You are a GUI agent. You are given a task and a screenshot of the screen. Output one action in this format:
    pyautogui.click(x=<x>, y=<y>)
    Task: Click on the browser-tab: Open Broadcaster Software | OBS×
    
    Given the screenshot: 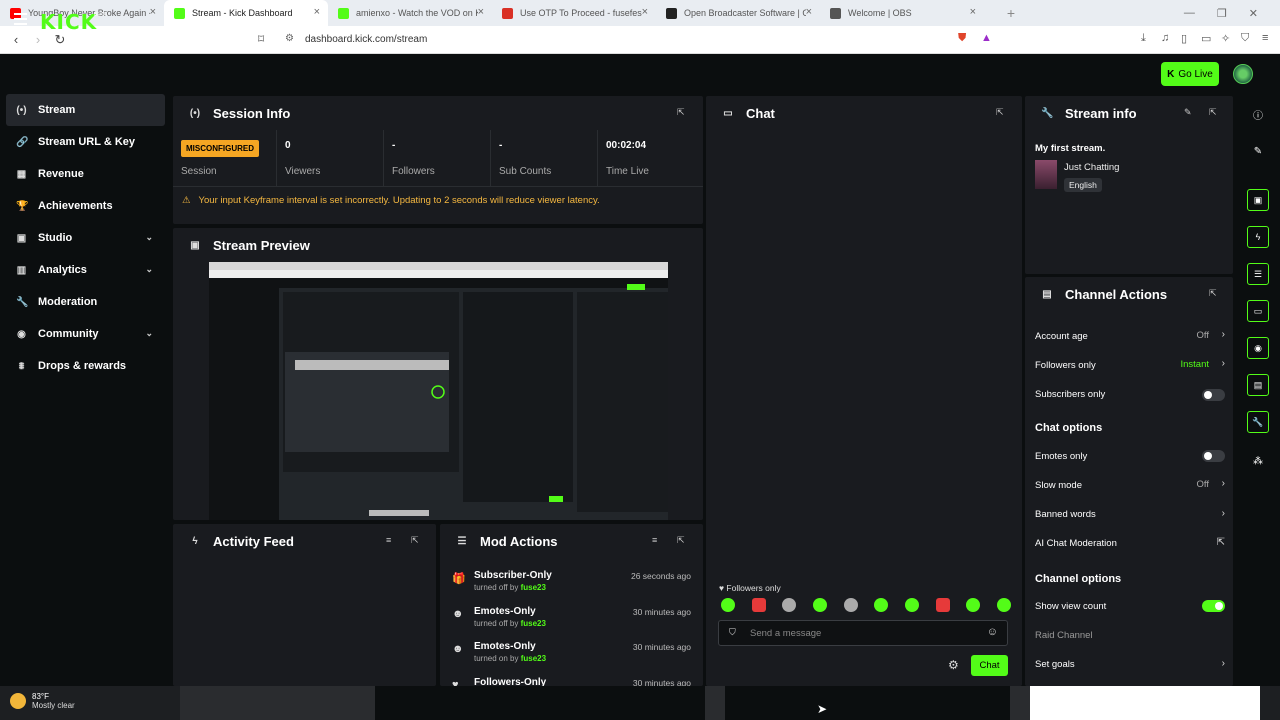 What is the action you would take?
    pyautogui.click(x=738, y=13)
    